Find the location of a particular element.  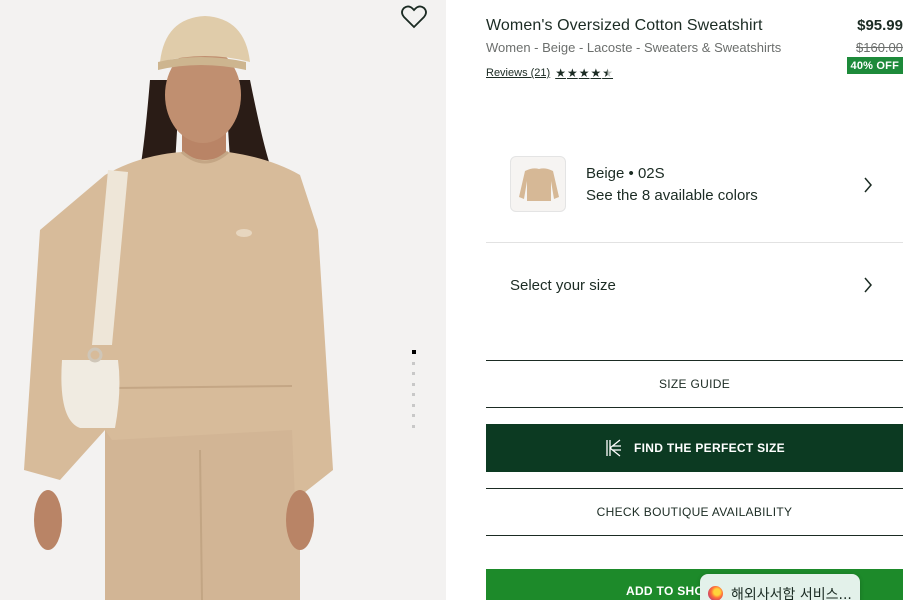

size-selector: Select your size is located at coordinates (694, 288).